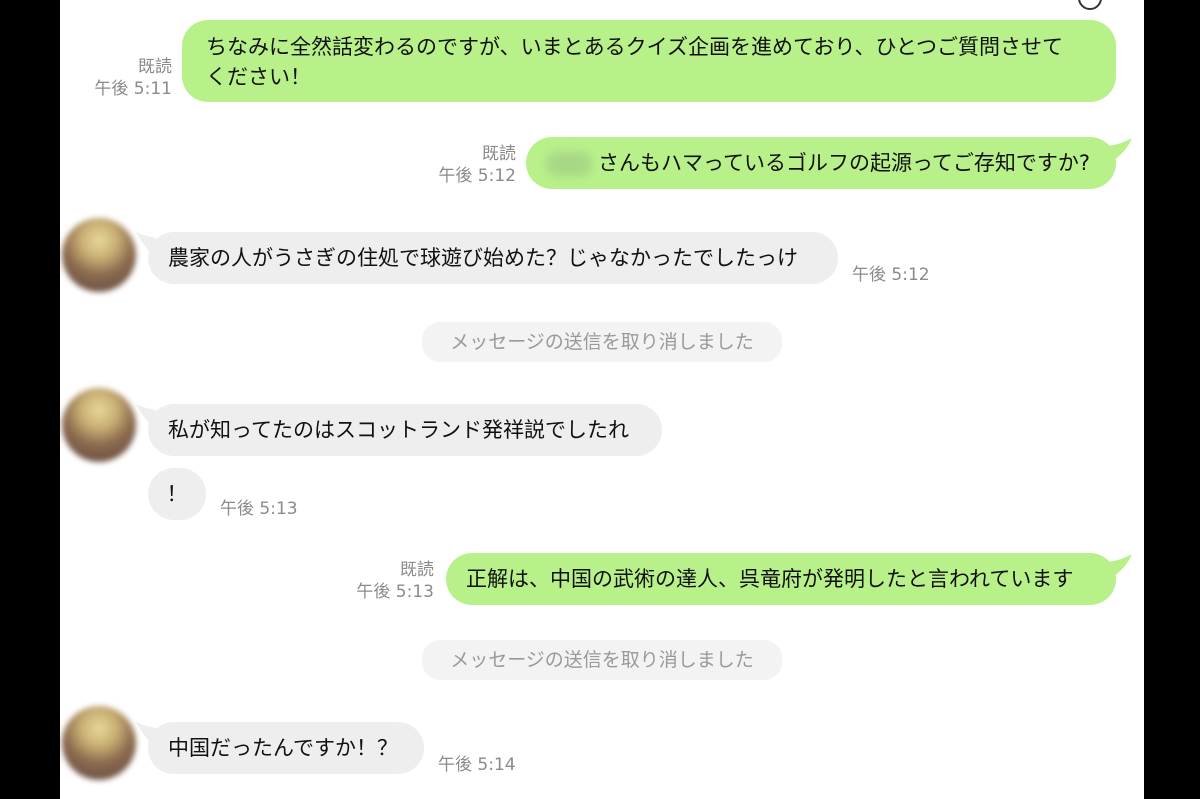 This screenshot has width=1200, height=799. I want to click on outgoing-message-bubble: さんもハマっているゴルフの起源ってご存知ですか?, so click(821, 163).